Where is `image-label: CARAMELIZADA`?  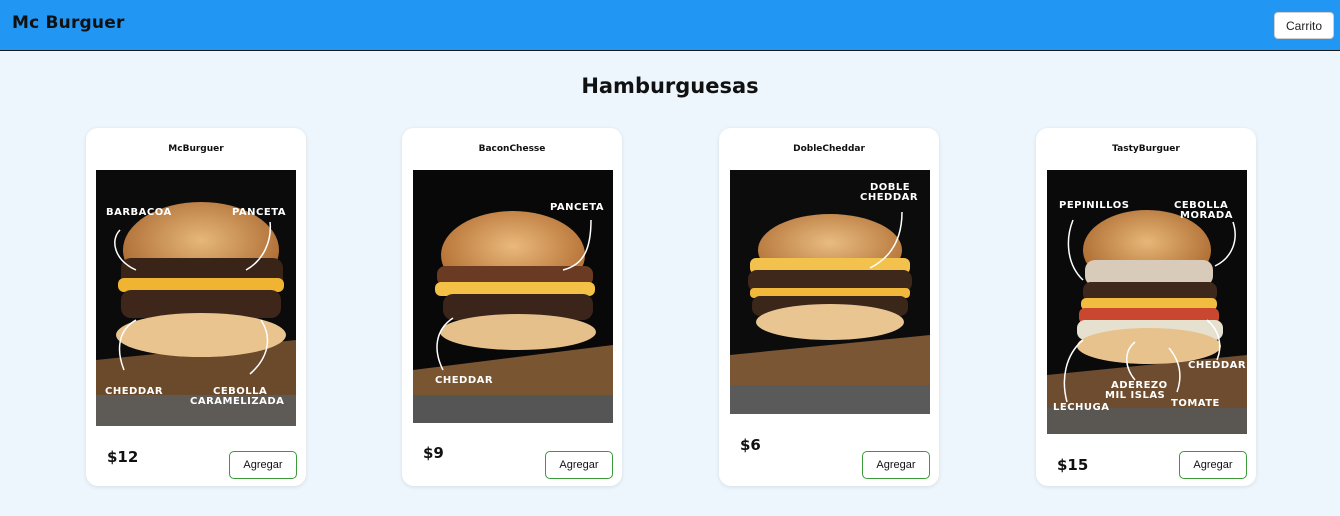 image-label: CARAMELIZADA is located at coordinates (237, 401).